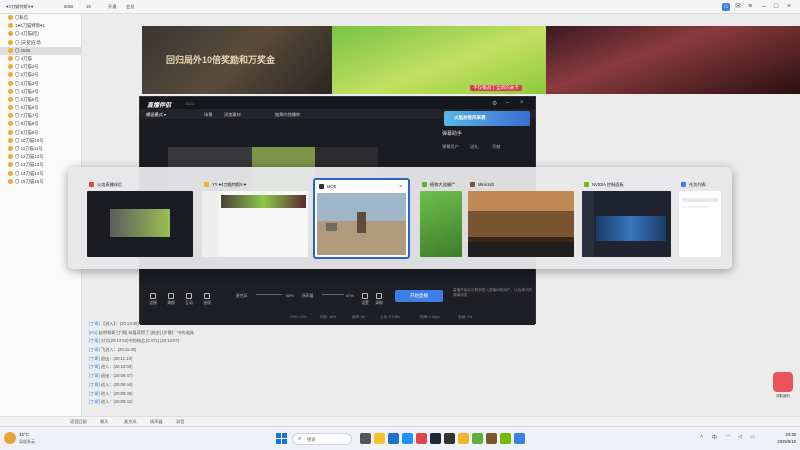  Describe the element at coordinates (673, 60) in the screenshot. I see `banner-third-ad` at that location.